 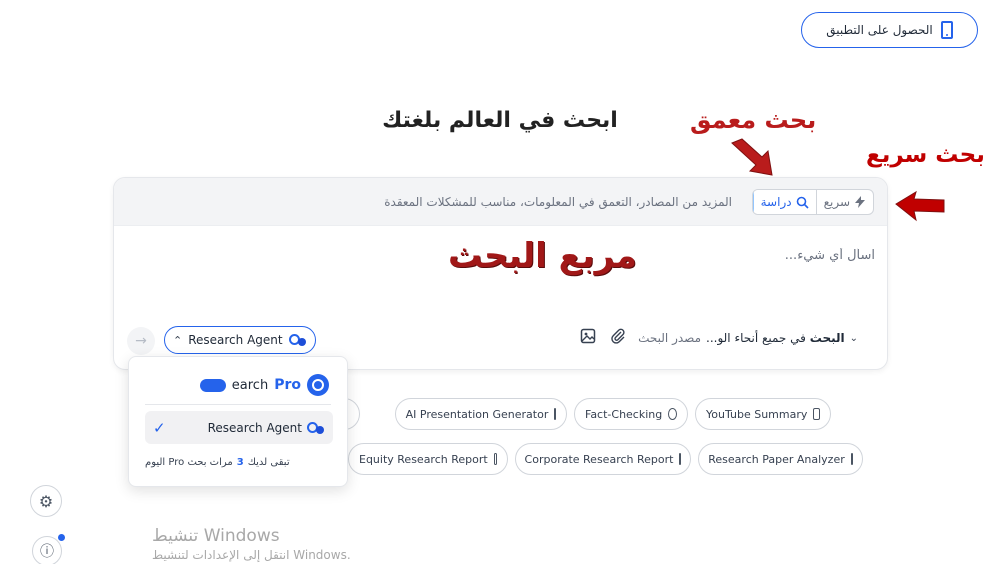 I want to click on mode-toggle: سريع دراسة, so click(x=812, y=202).